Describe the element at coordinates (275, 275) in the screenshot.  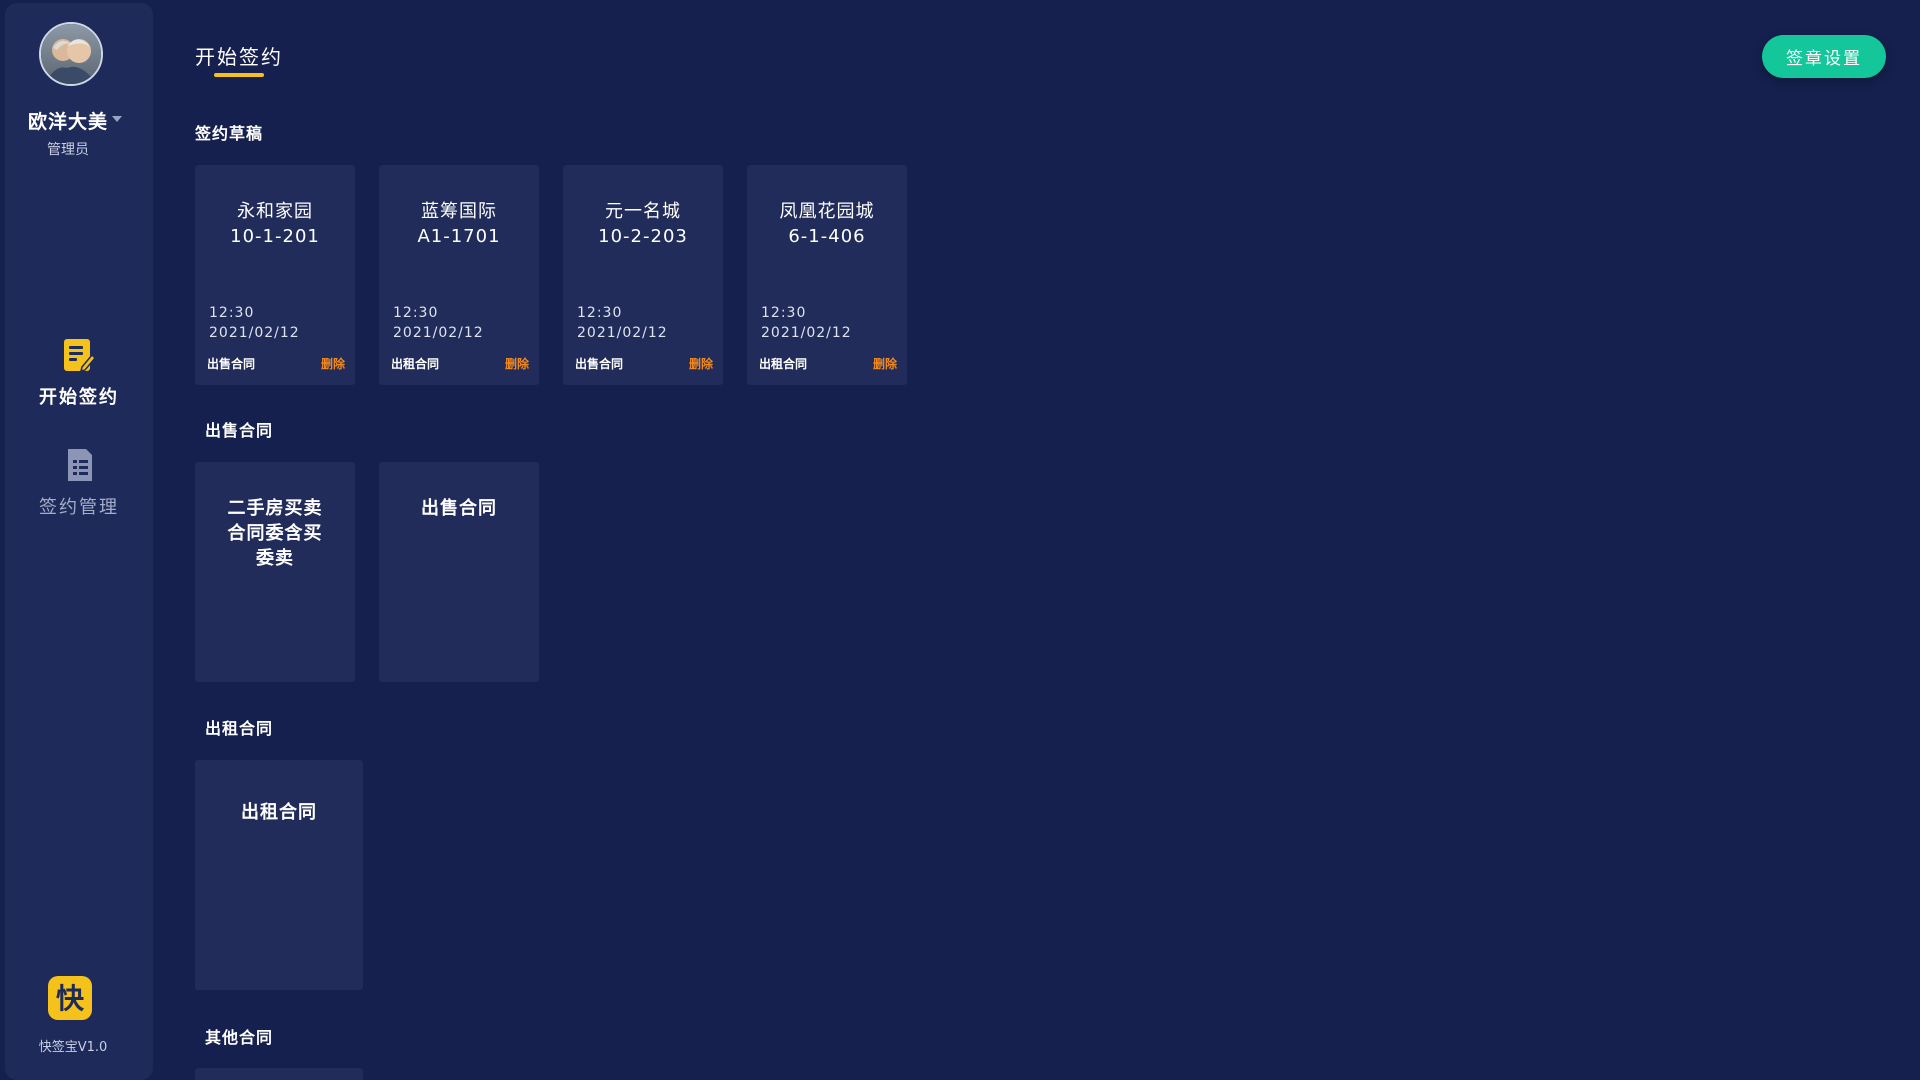
I see `draft-card: 永和家园 10-1-201 12:30 2021/02/12 出售合同 删除` at that location.